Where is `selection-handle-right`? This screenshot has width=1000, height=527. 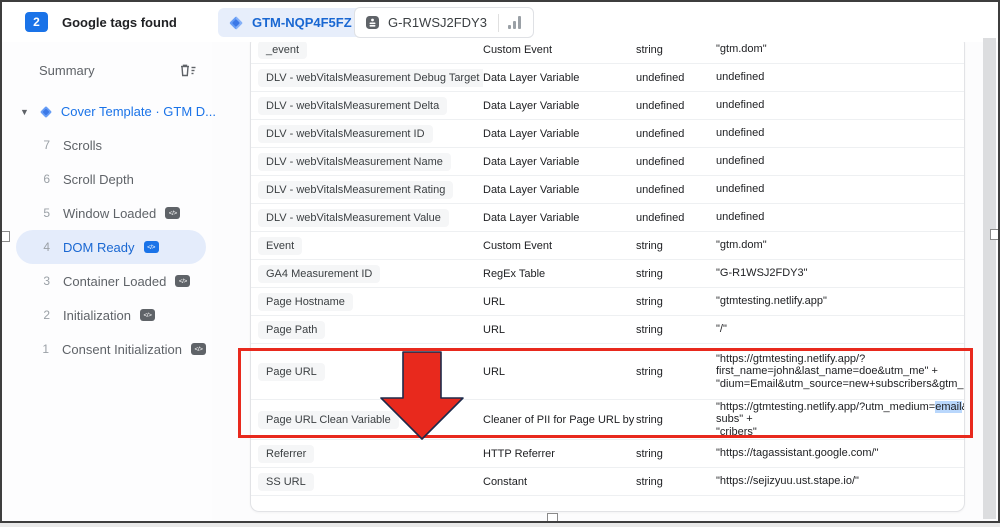 selection-handle-right is located at coordinates (994, 234).